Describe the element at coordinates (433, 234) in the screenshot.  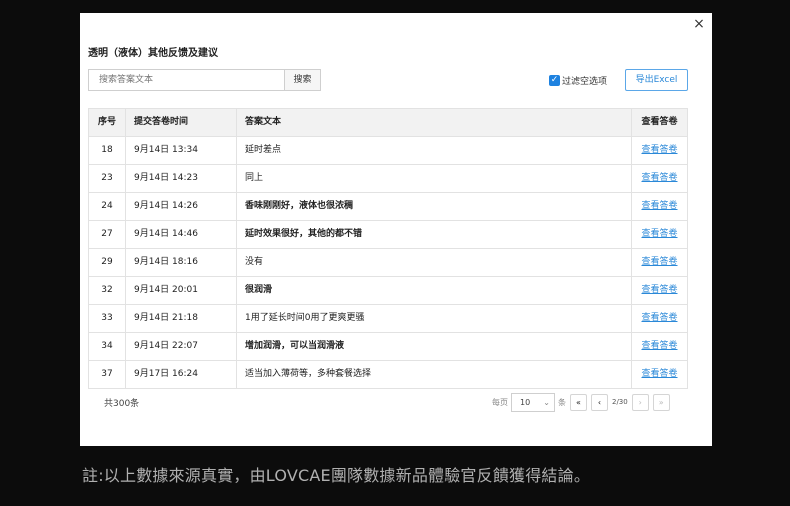
I see `row-answer-cell: 延时效果很好，其他的都不错` at that location.